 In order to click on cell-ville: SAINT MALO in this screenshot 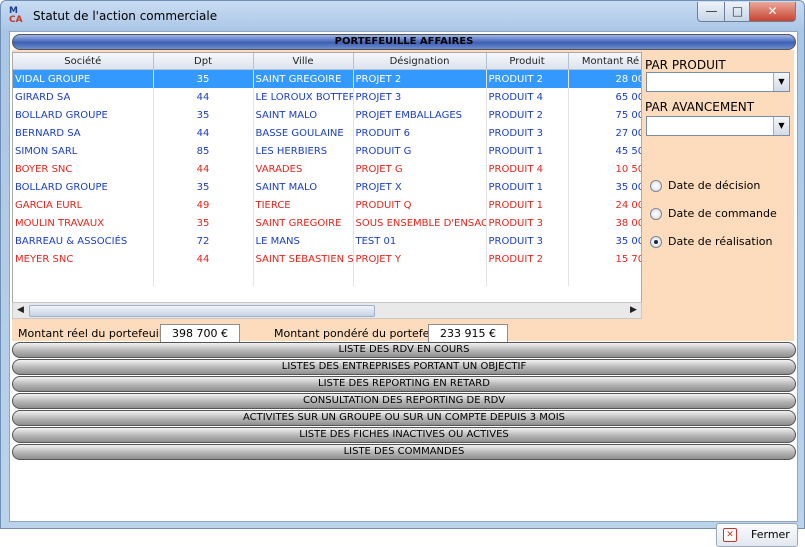, I will do `click(303, 187)`.